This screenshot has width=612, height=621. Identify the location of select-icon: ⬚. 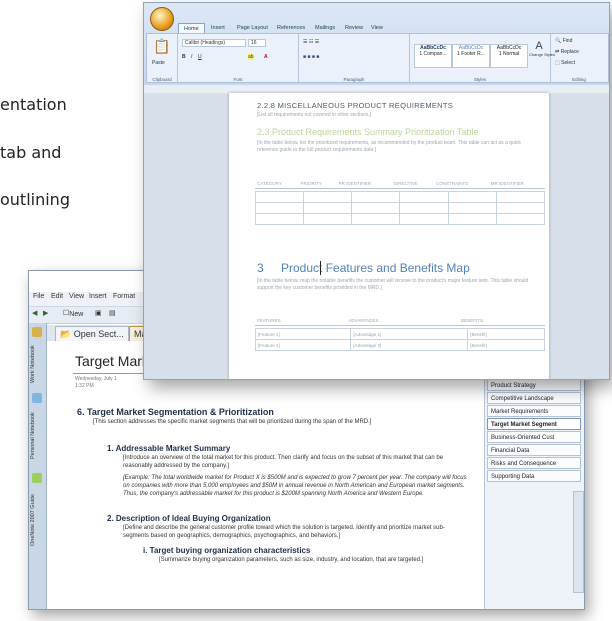
(557, 63).